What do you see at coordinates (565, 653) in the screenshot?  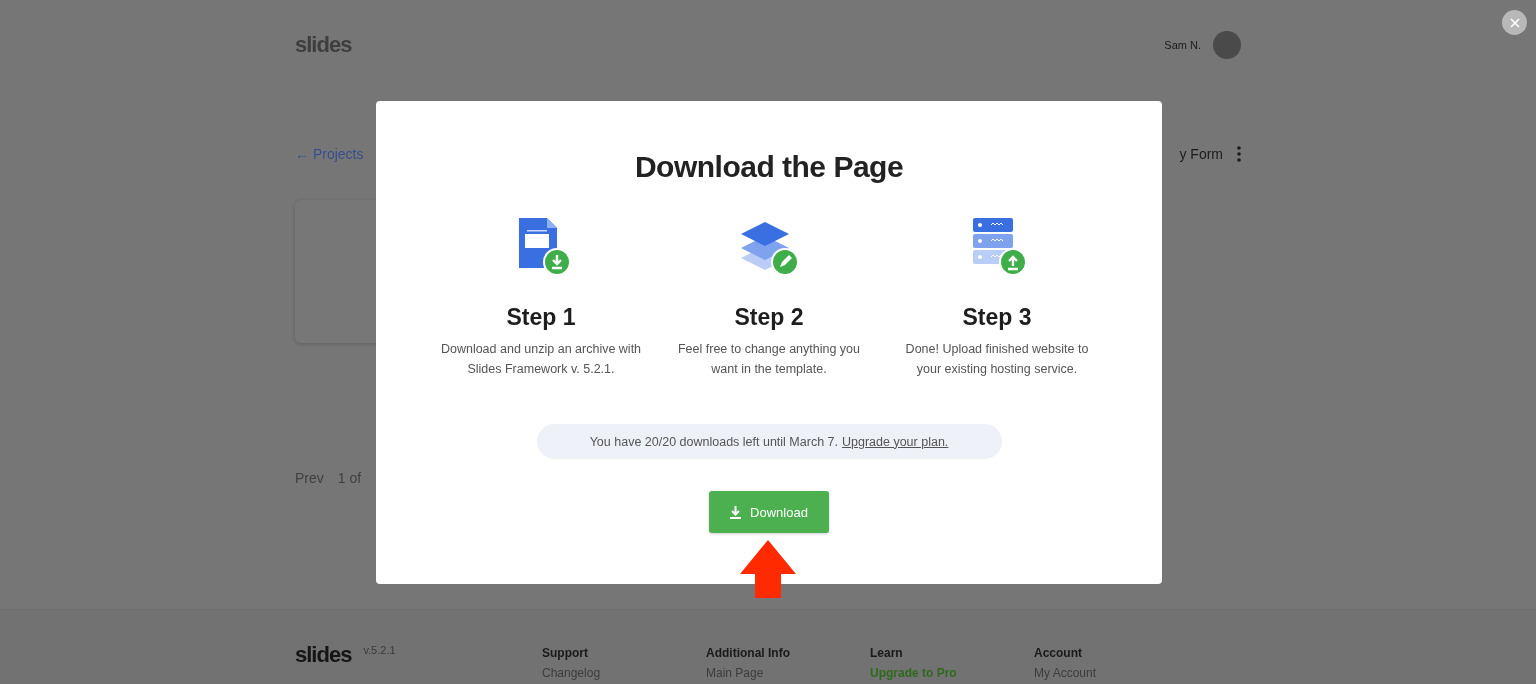 I see `footer-heading: Support` at bounding box center [565, 653].